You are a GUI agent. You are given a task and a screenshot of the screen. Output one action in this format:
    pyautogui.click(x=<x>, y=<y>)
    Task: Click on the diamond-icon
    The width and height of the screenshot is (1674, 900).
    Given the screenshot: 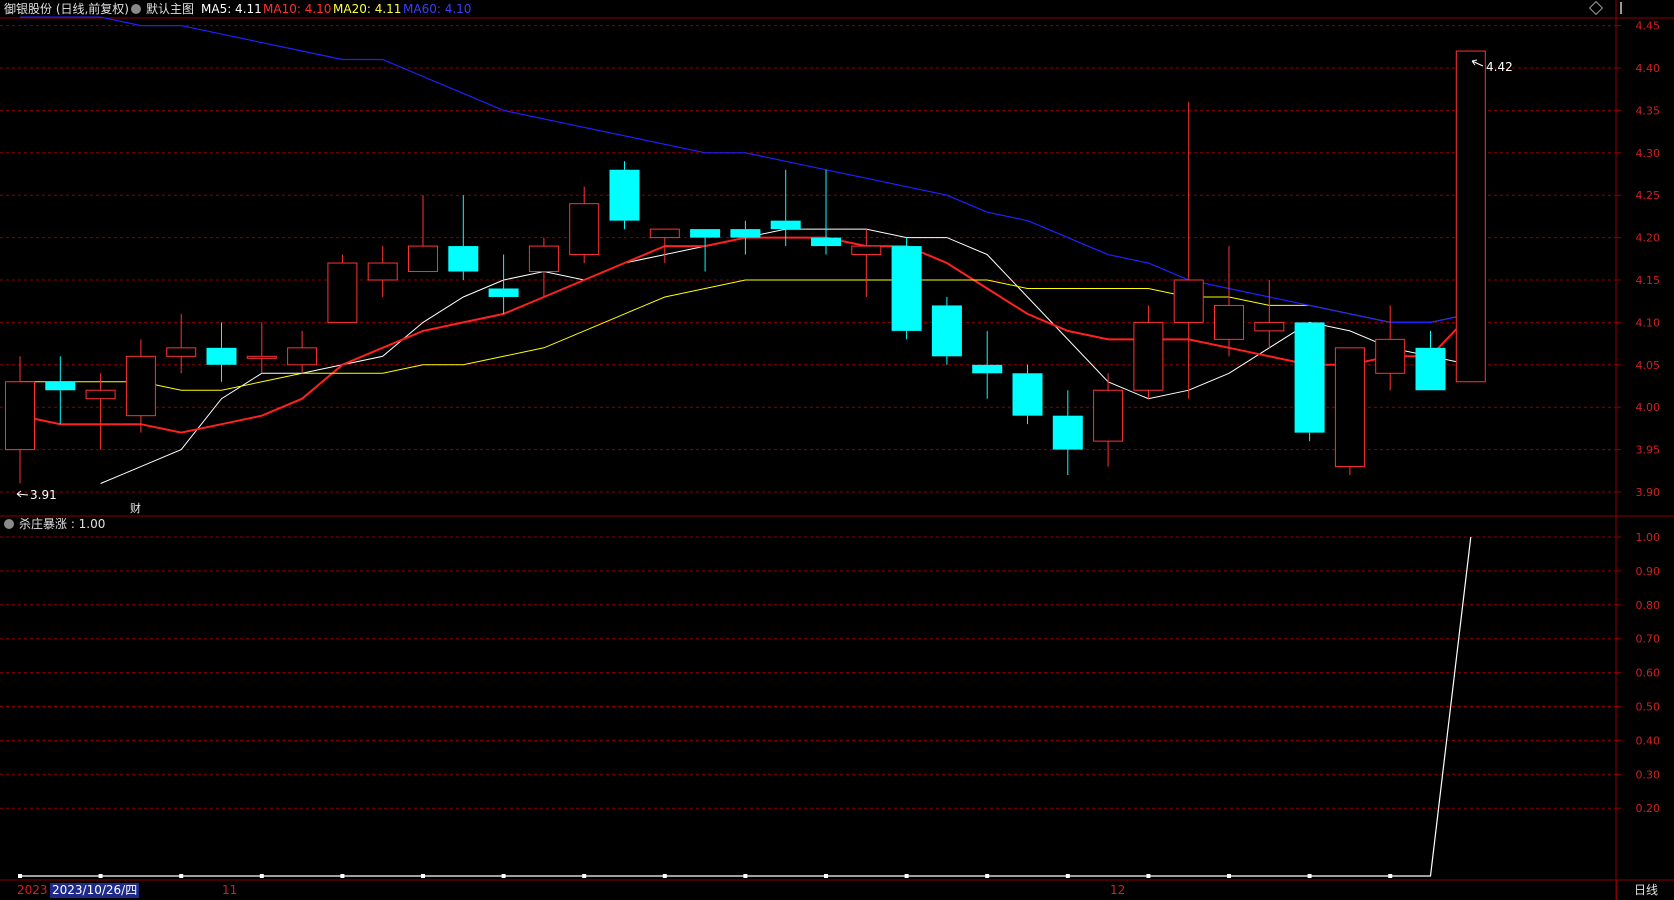 What is the action you would take?
    pyautogui.click(x=1596, y=8)
    